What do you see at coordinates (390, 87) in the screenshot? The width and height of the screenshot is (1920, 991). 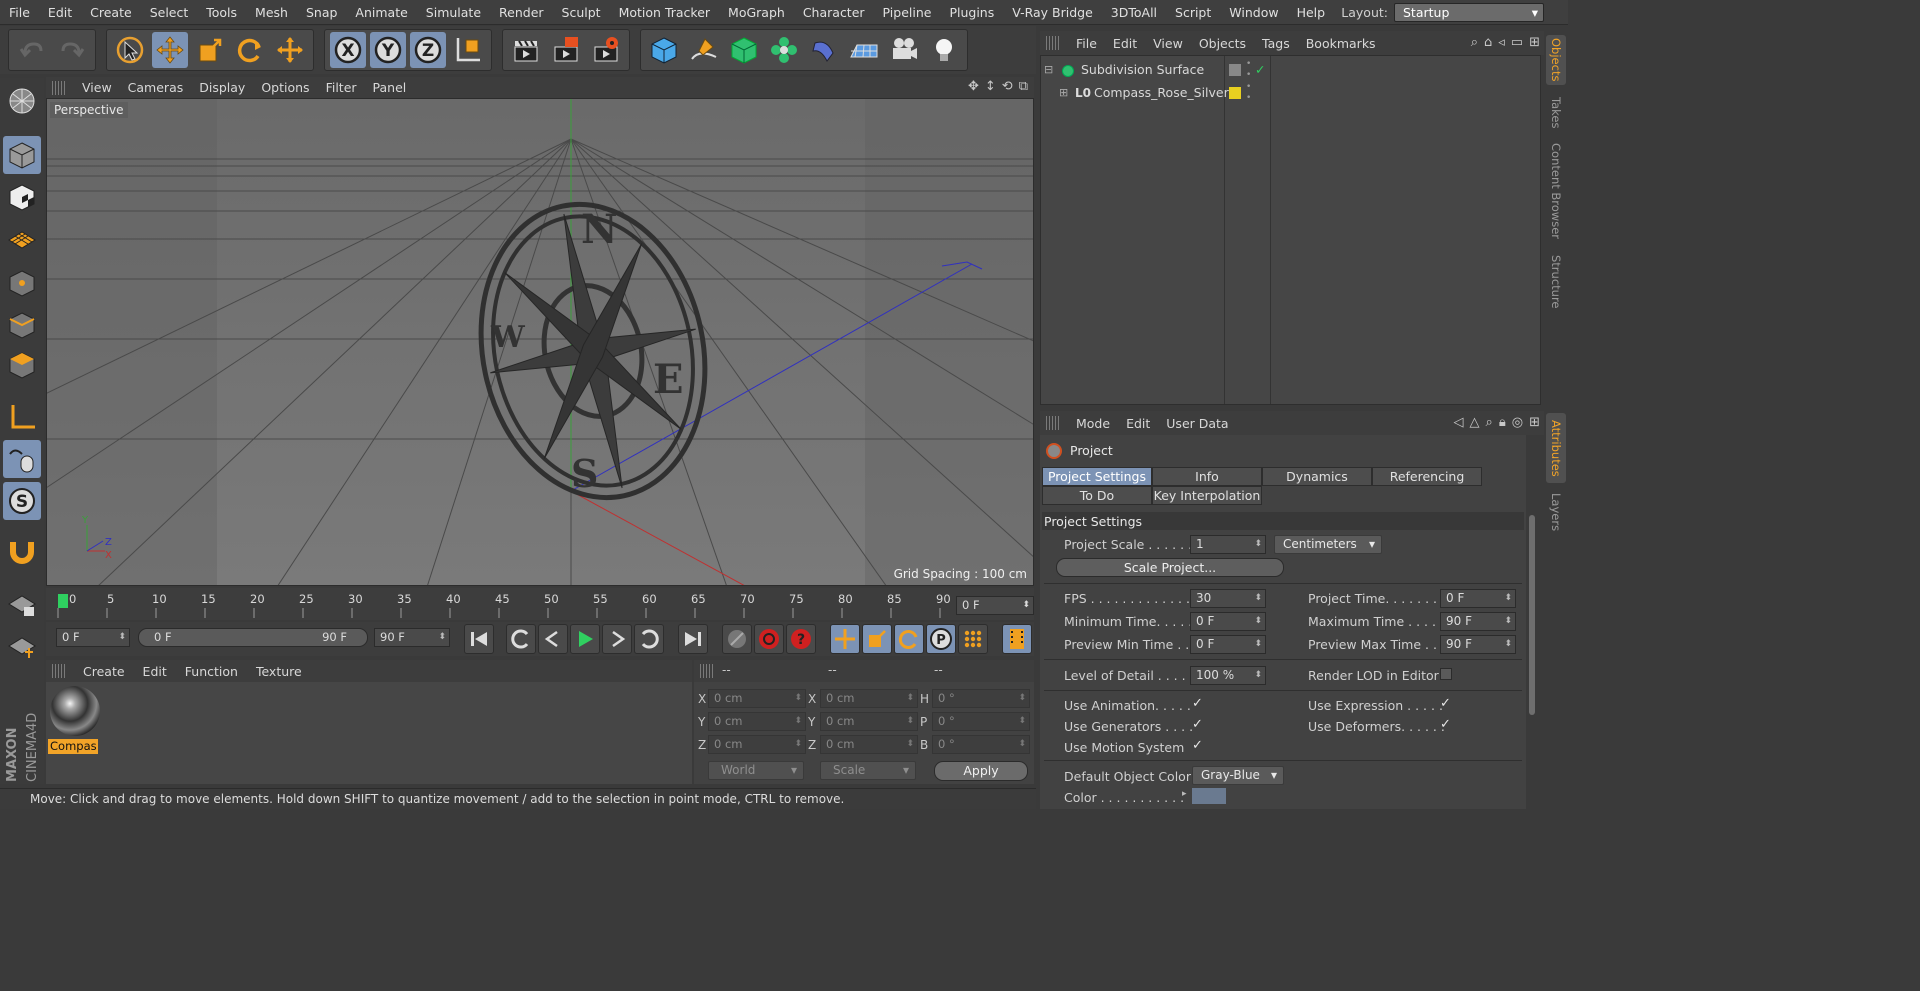 I see `viewport-menu-panel: Panel` at bounding box center [390, 87].